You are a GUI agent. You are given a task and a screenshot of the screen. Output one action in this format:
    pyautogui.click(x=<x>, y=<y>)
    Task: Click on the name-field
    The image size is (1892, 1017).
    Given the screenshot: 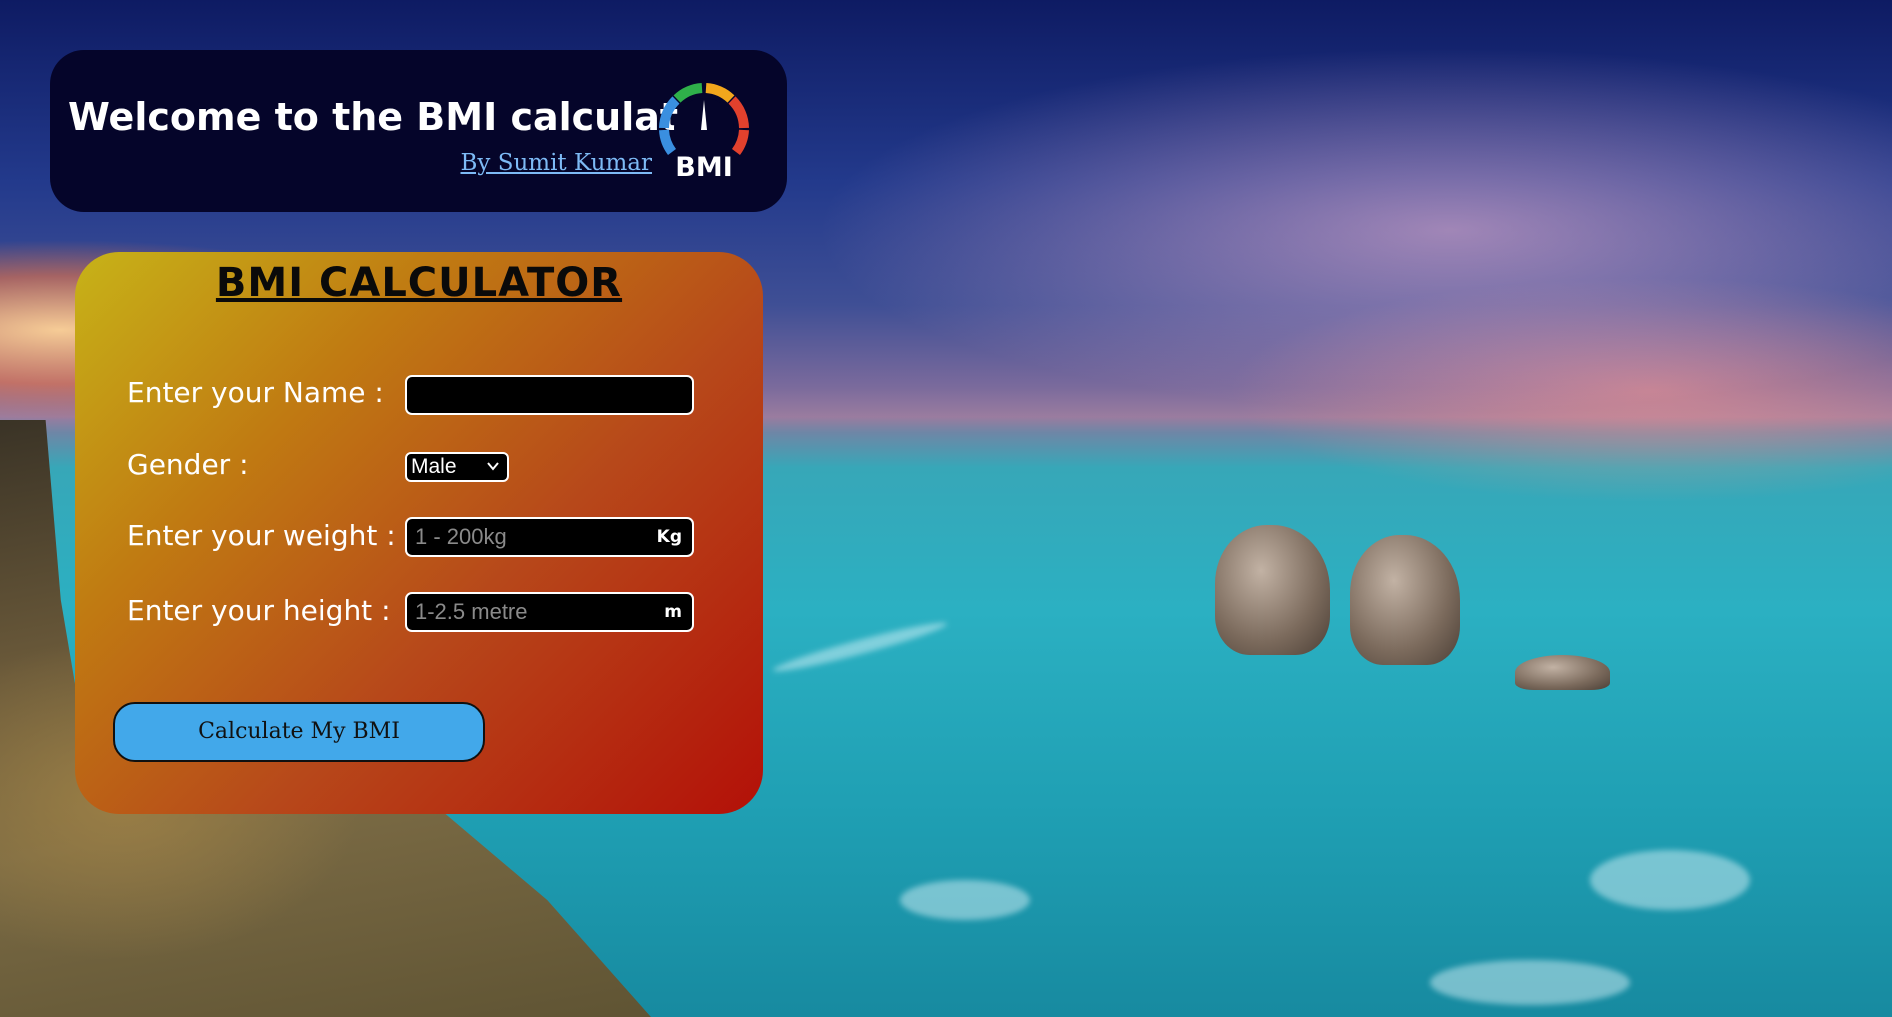 What is the action you would take?
    pyautogui.click(x=549, y=395)
    